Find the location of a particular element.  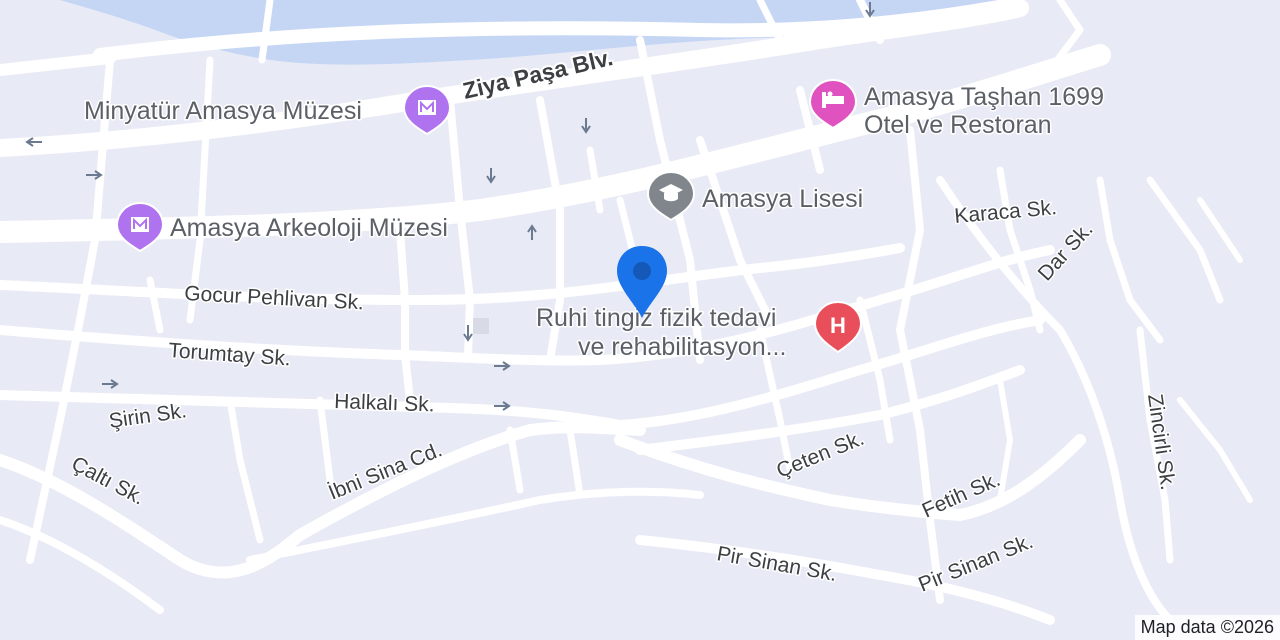

poi-label-line1: Amasya Taşhan 1699 is located at coordinates (984, 97).